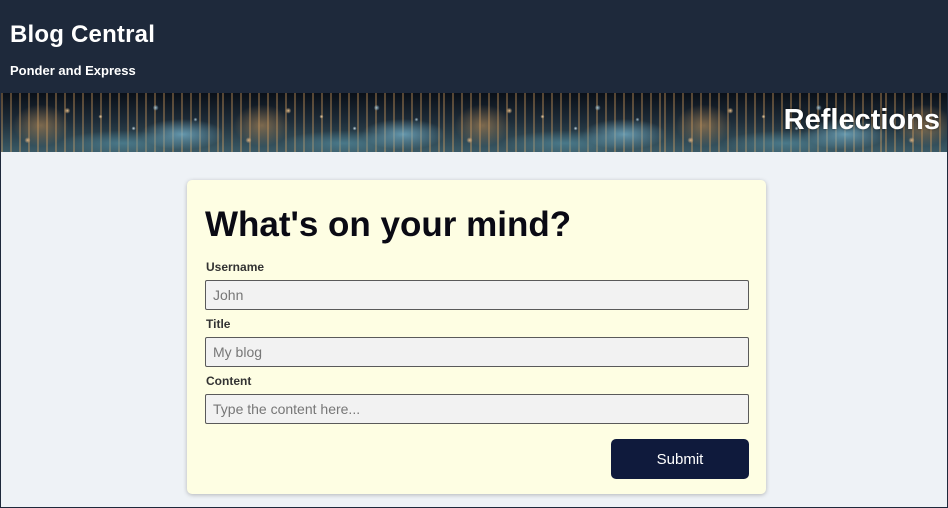 Image resolution: width=948 pixels, height=508 pixels. Describe the element at coordinates (235, 267) in the screenshot. I see `username-label: Username` at that location.